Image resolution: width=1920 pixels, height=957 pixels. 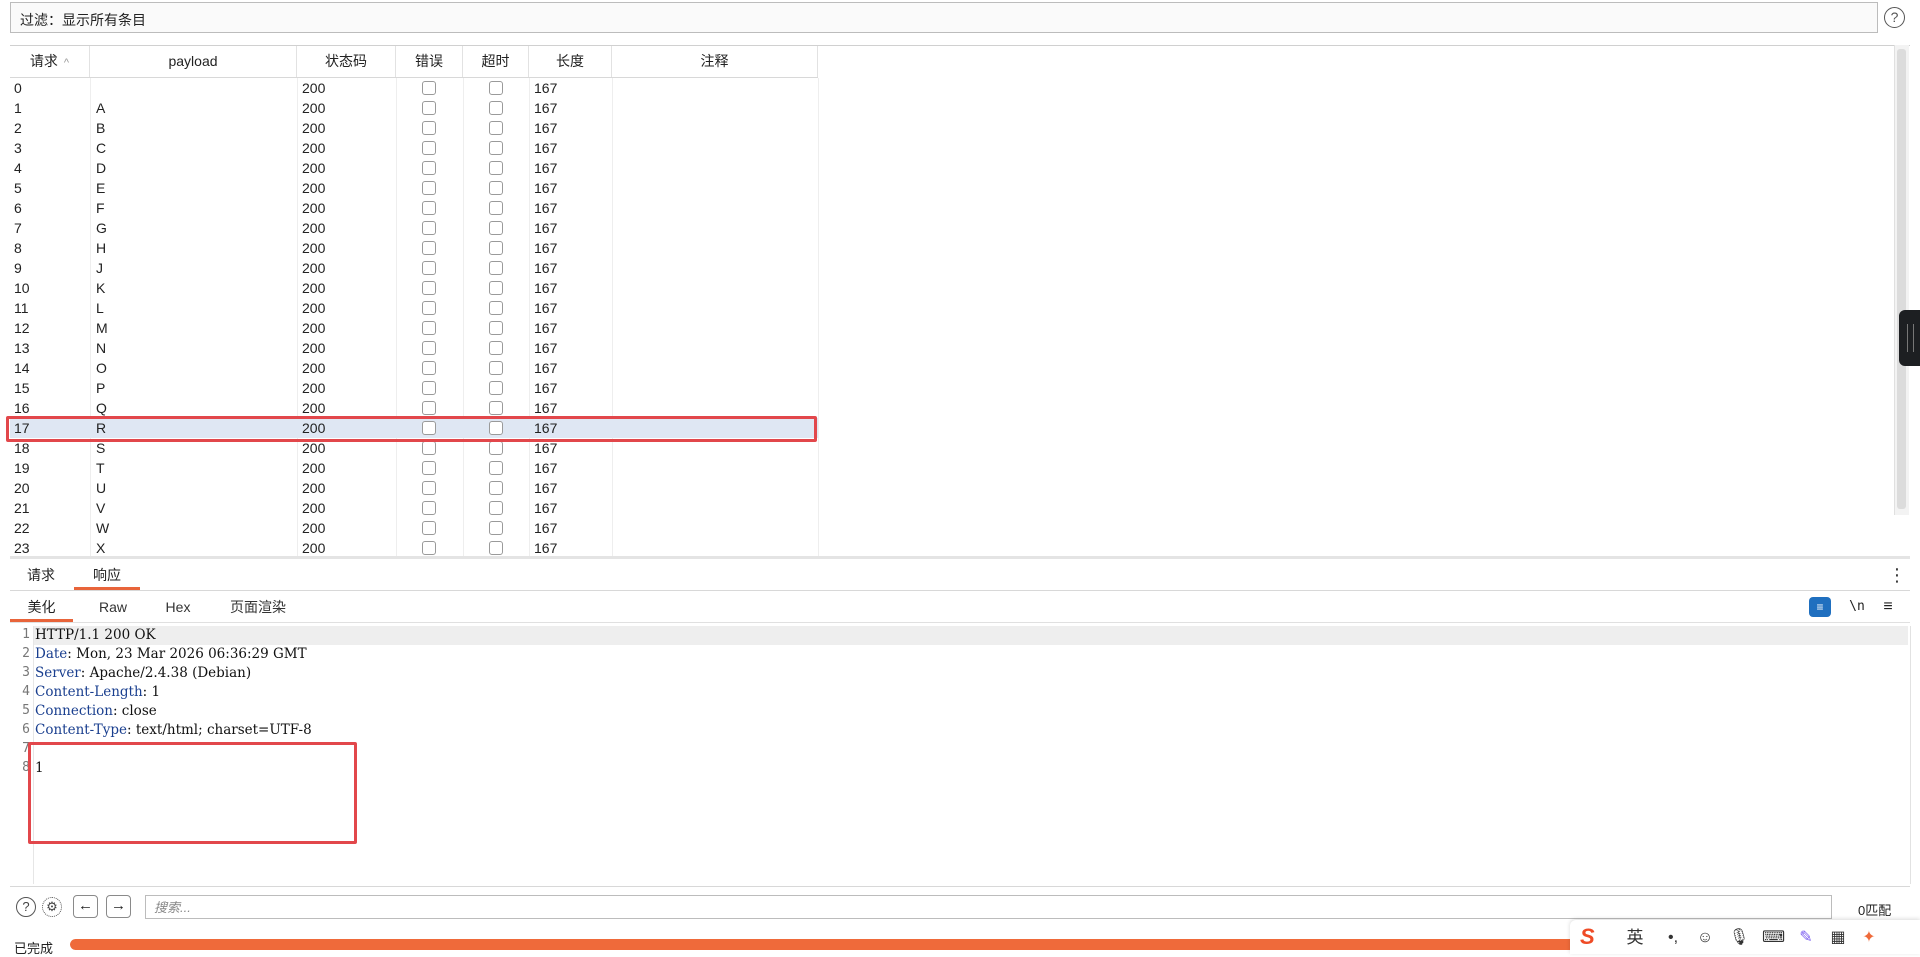 I want to click on table-row: 14 O 200 167, so click(x=414, y=368).